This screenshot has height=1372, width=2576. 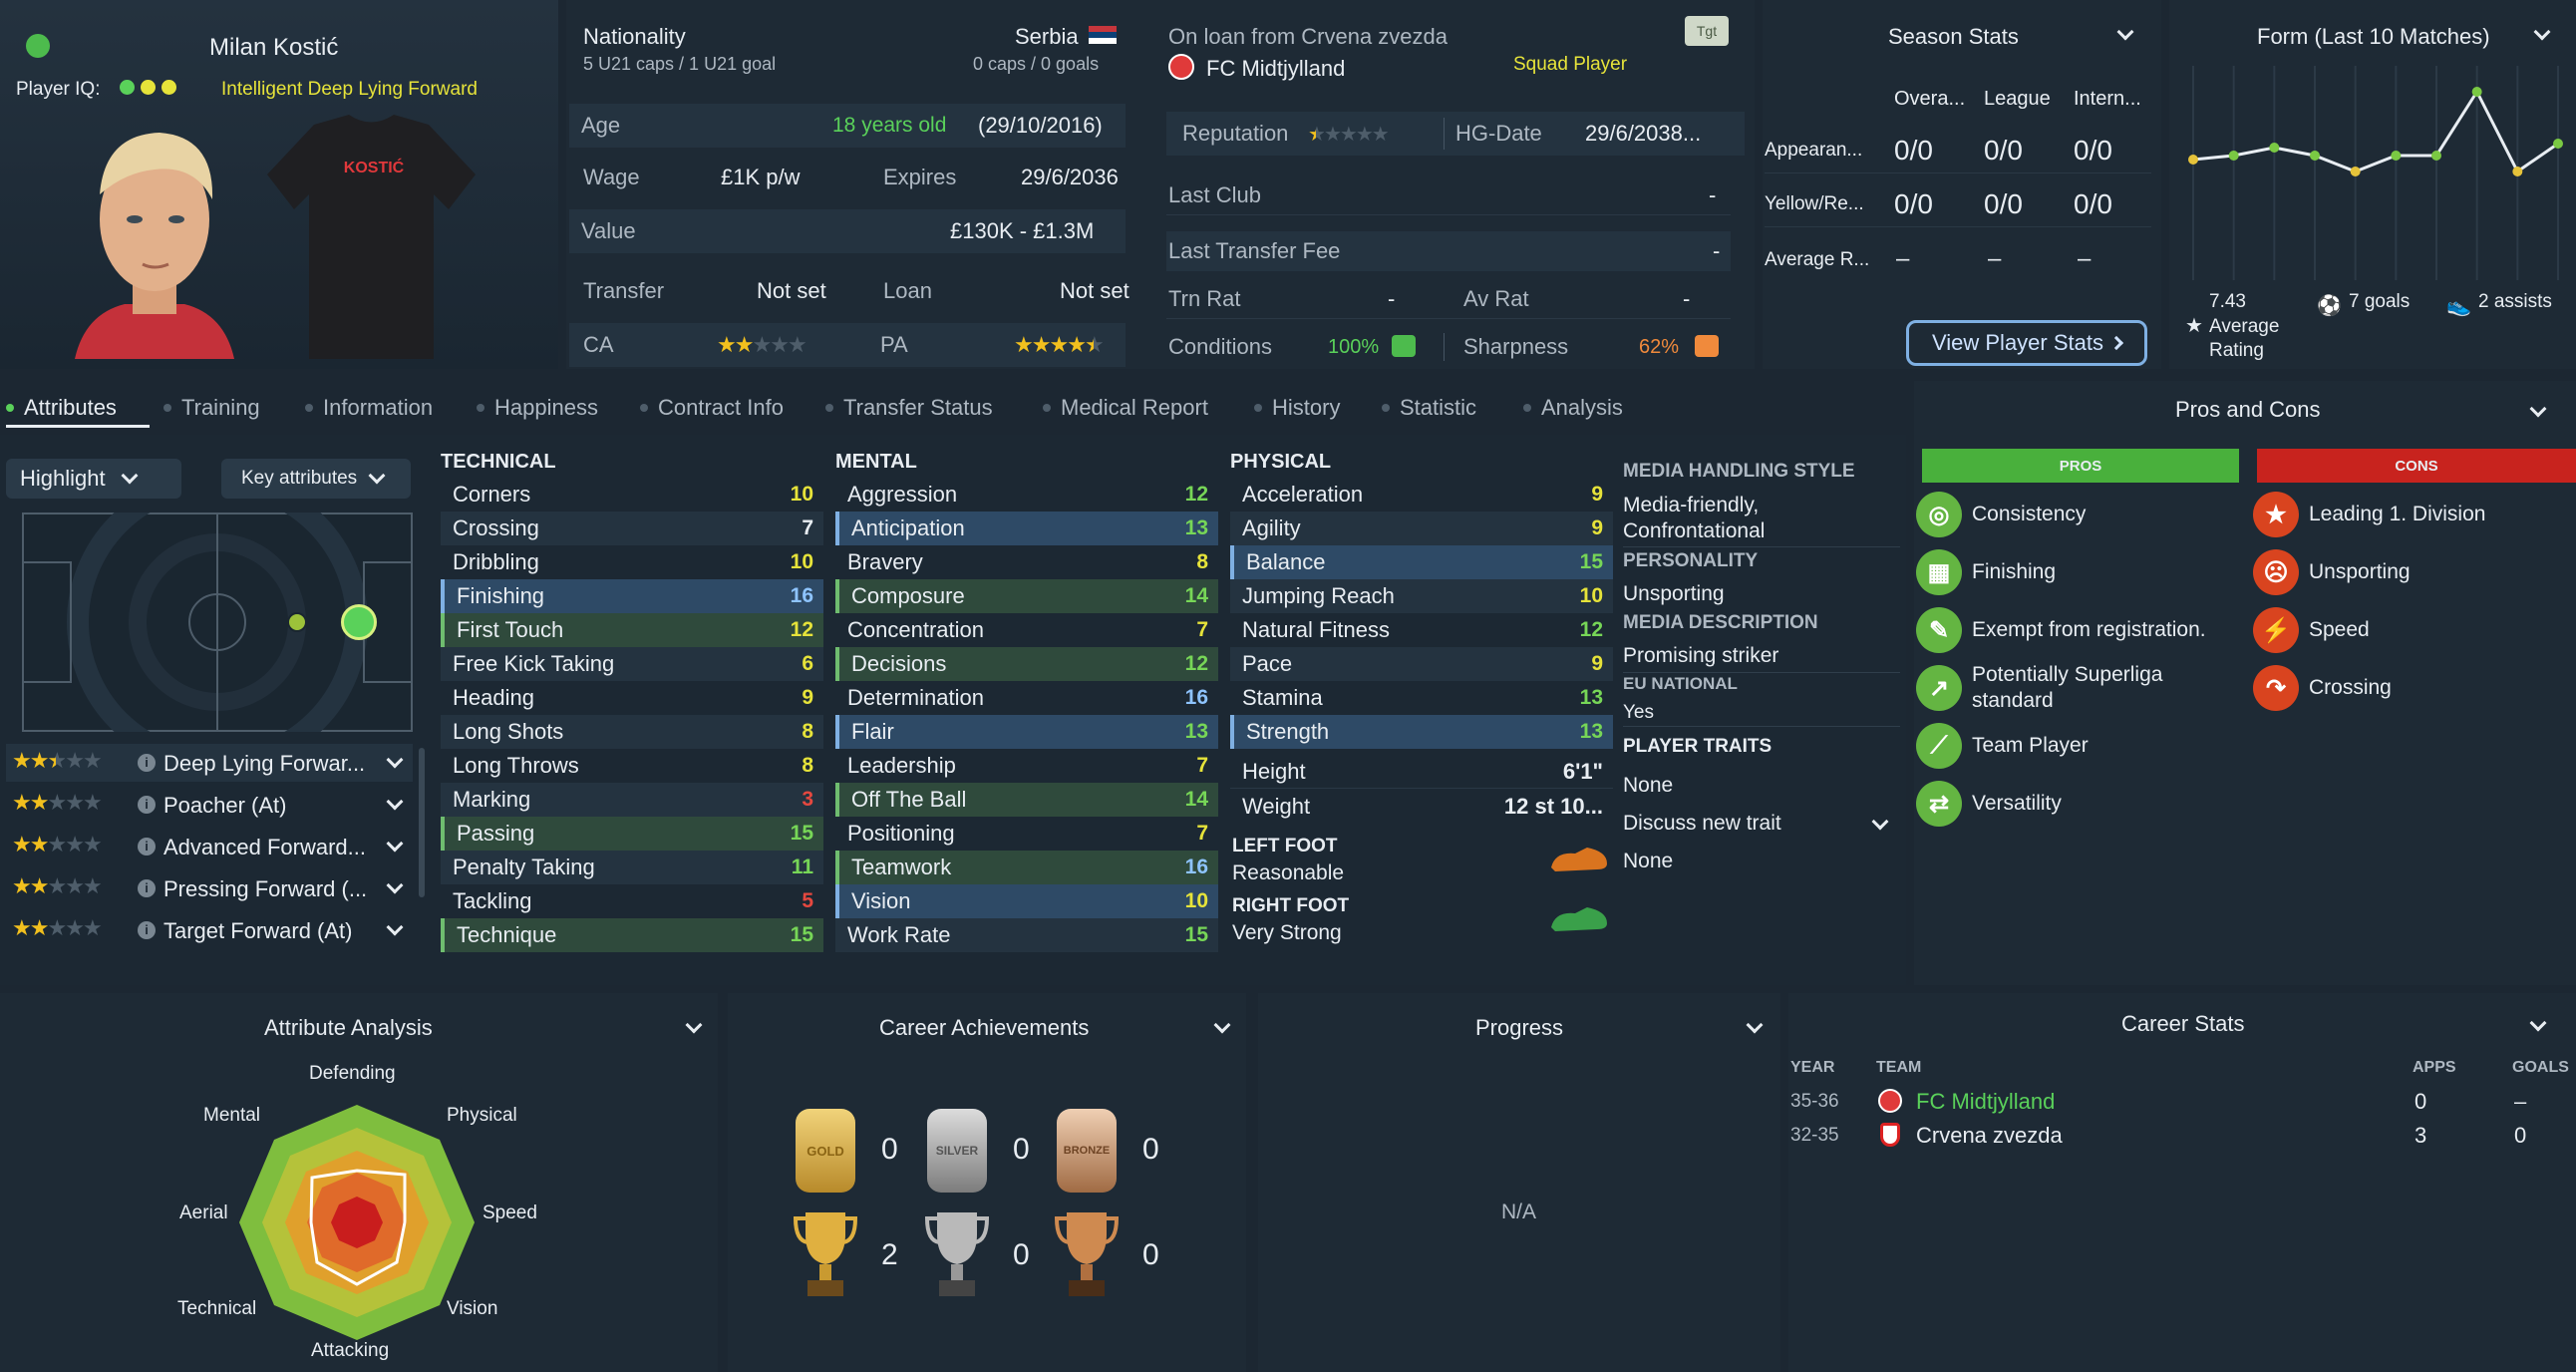 I want to click on attribute-row: Finishing 16, so click(x=632, y=596).